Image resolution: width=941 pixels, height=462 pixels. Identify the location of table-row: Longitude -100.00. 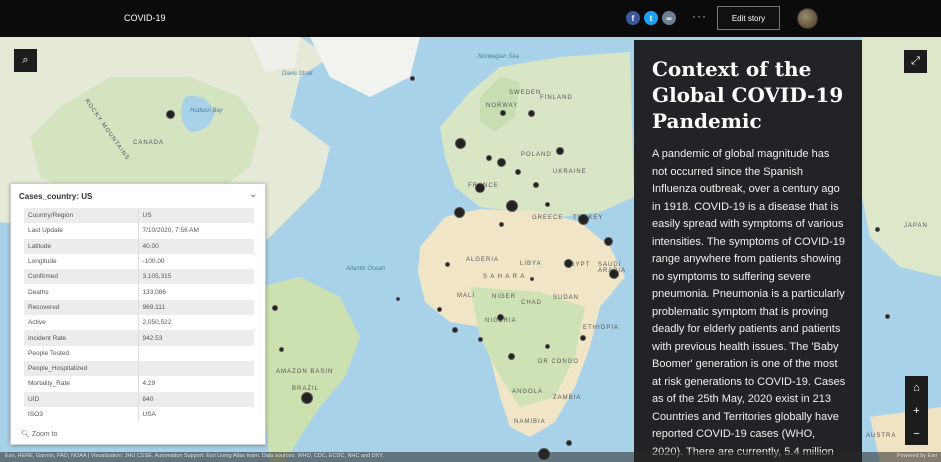
(139, 261).